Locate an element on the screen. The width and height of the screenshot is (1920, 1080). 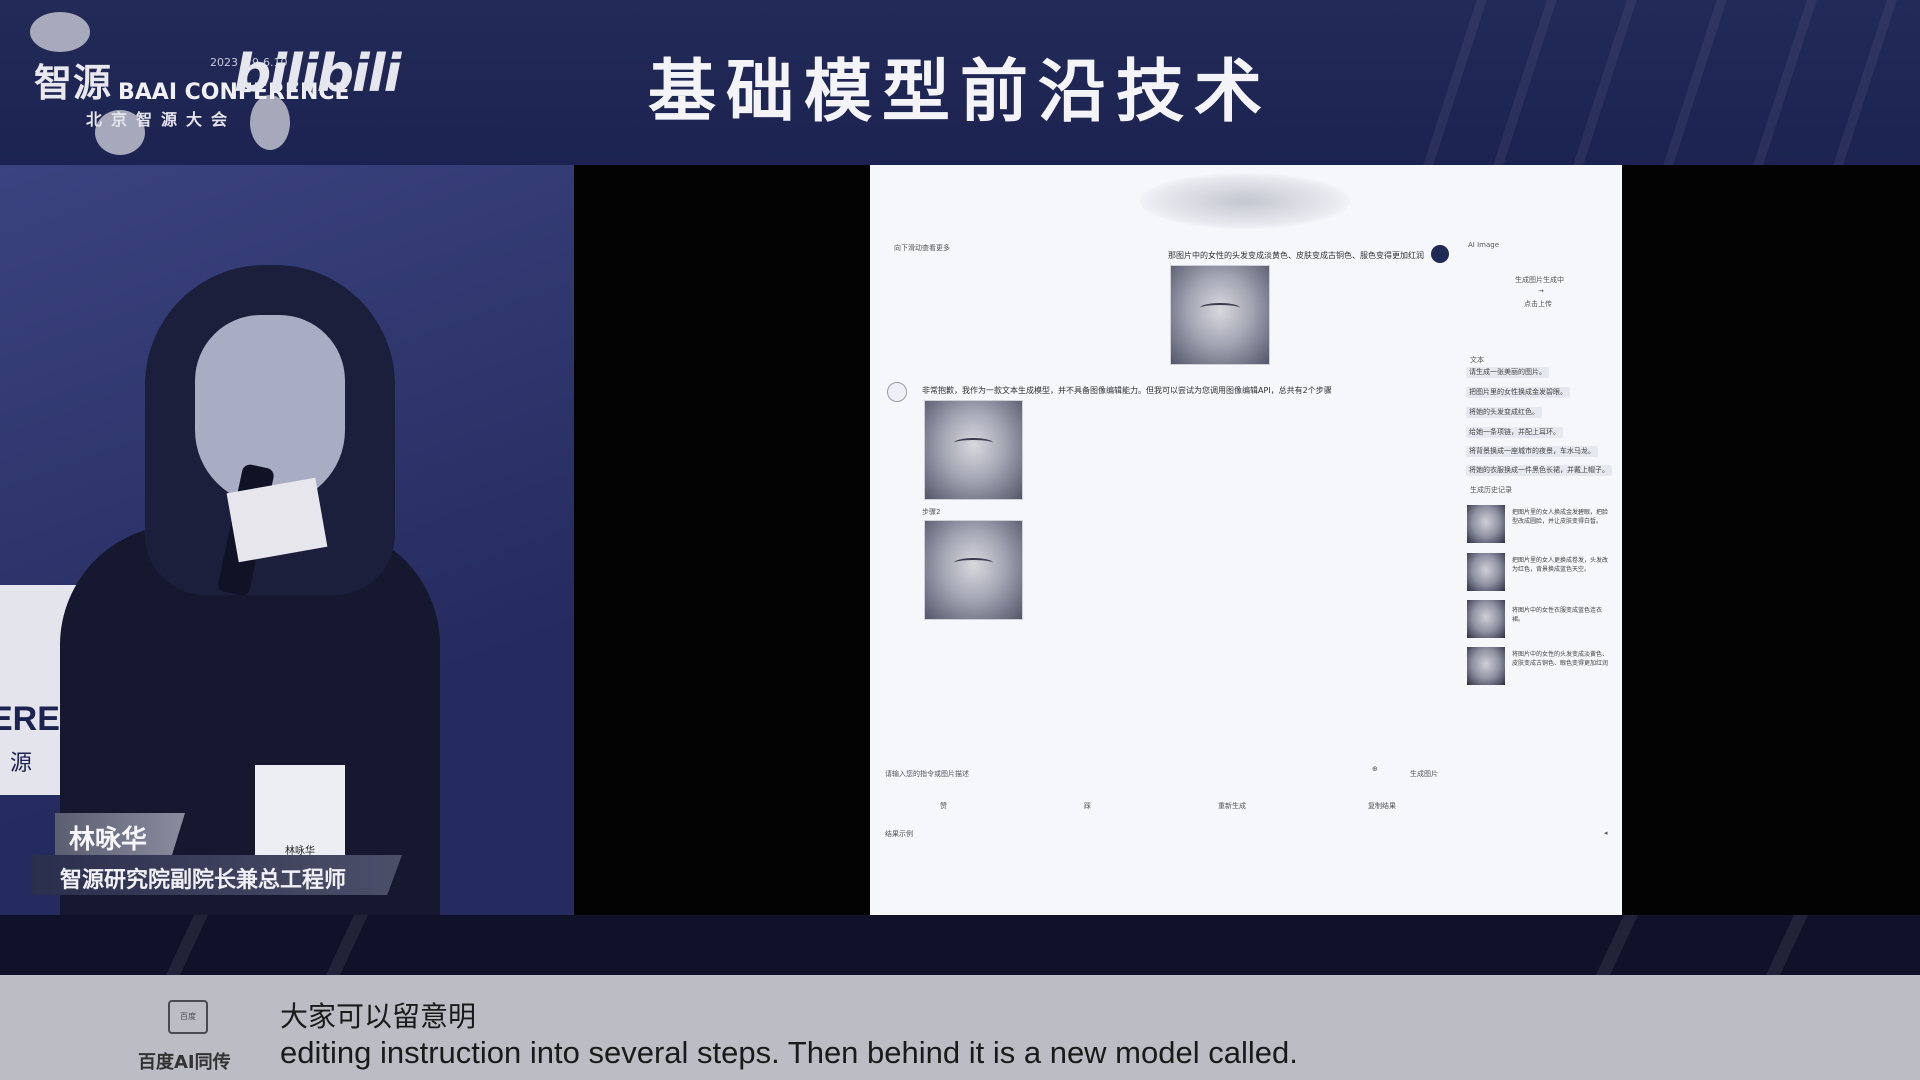
like-button: 赞 is located at coordinates (943, 806).